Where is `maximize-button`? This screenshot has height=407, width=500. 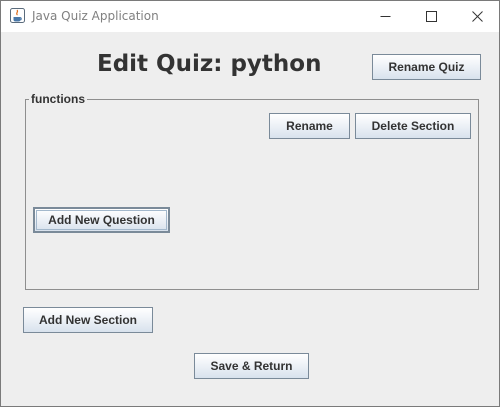 maximize-button is located at coordinates (431, 16).